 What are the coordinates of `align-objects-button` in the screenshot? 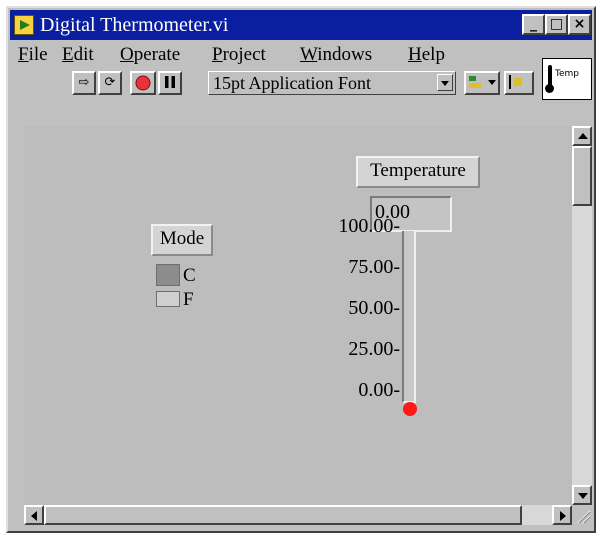 It's located at (482, 83).